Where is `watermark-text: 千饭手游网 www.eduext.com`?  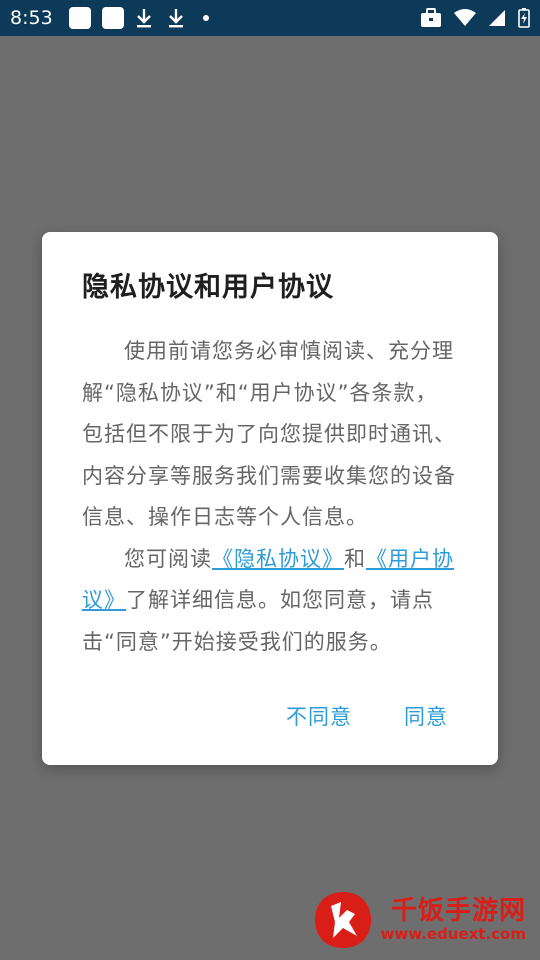
watermark-text: 千饭手游网 www.eduext.com is located at coordinates (453, 920).